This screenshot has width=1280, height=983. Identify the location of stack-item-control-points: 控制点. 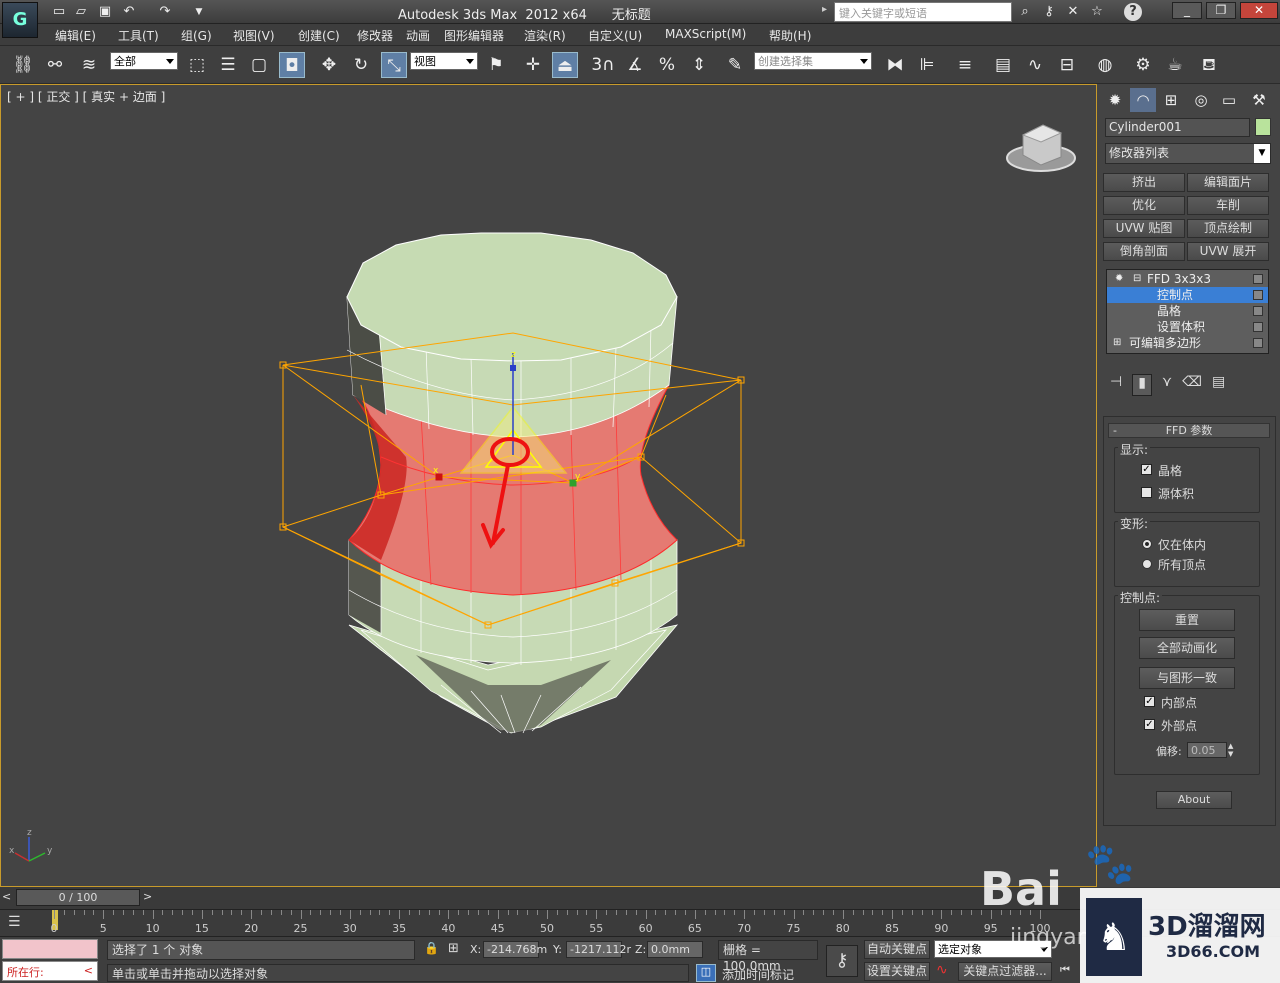
(1187, 295).